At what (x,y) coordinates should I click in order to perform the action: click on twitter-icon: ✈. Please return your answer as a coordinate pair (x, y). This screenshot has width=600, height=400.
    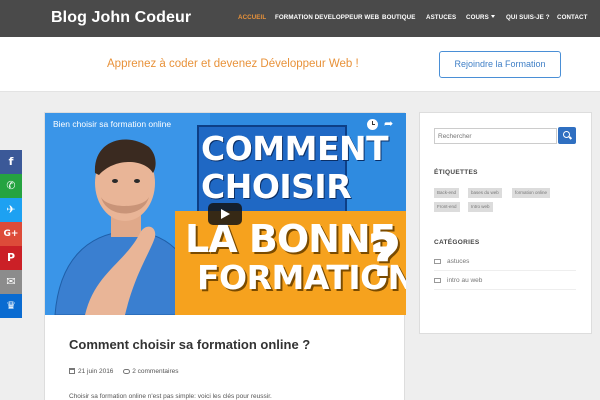
    Looking at the image, I should click on (11, 210).